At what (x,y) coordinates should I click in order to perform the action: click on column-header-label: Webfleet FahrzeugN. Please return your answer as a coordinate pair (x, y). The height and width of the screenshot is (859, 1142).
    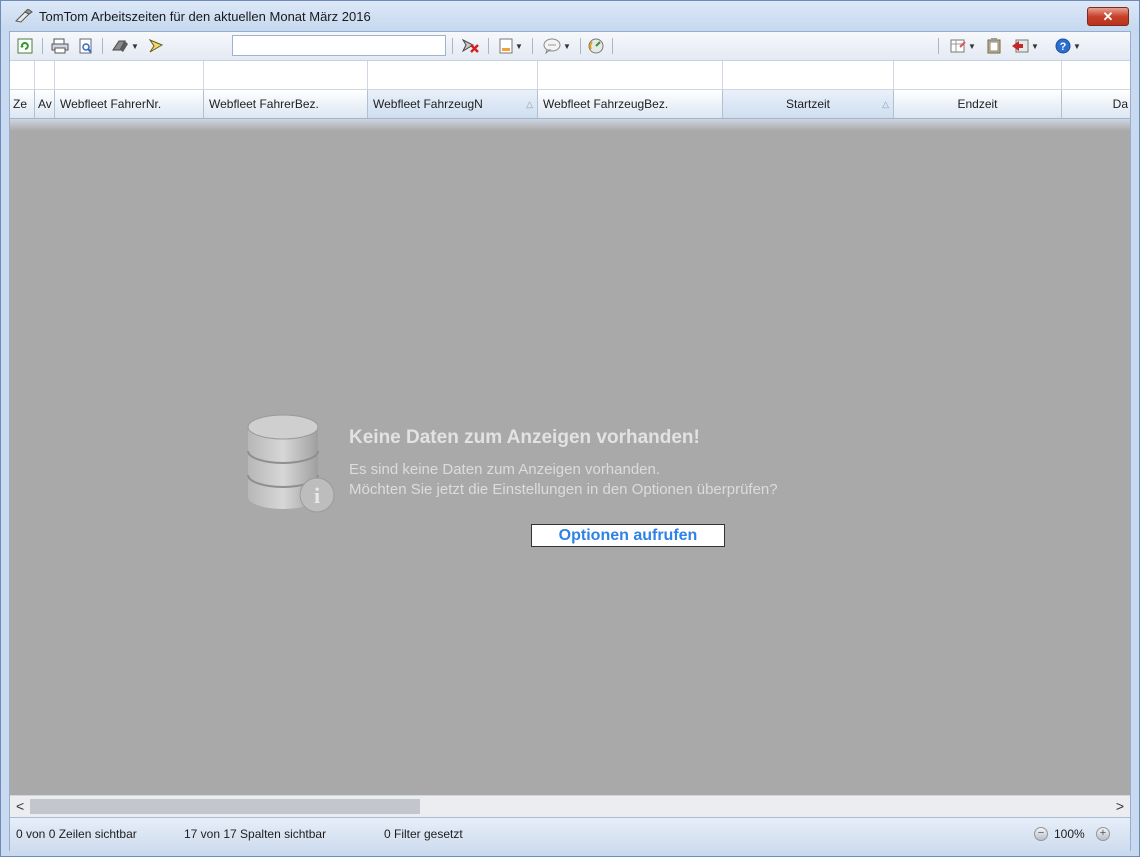
    Looking at the image, I should click on (428, 104).